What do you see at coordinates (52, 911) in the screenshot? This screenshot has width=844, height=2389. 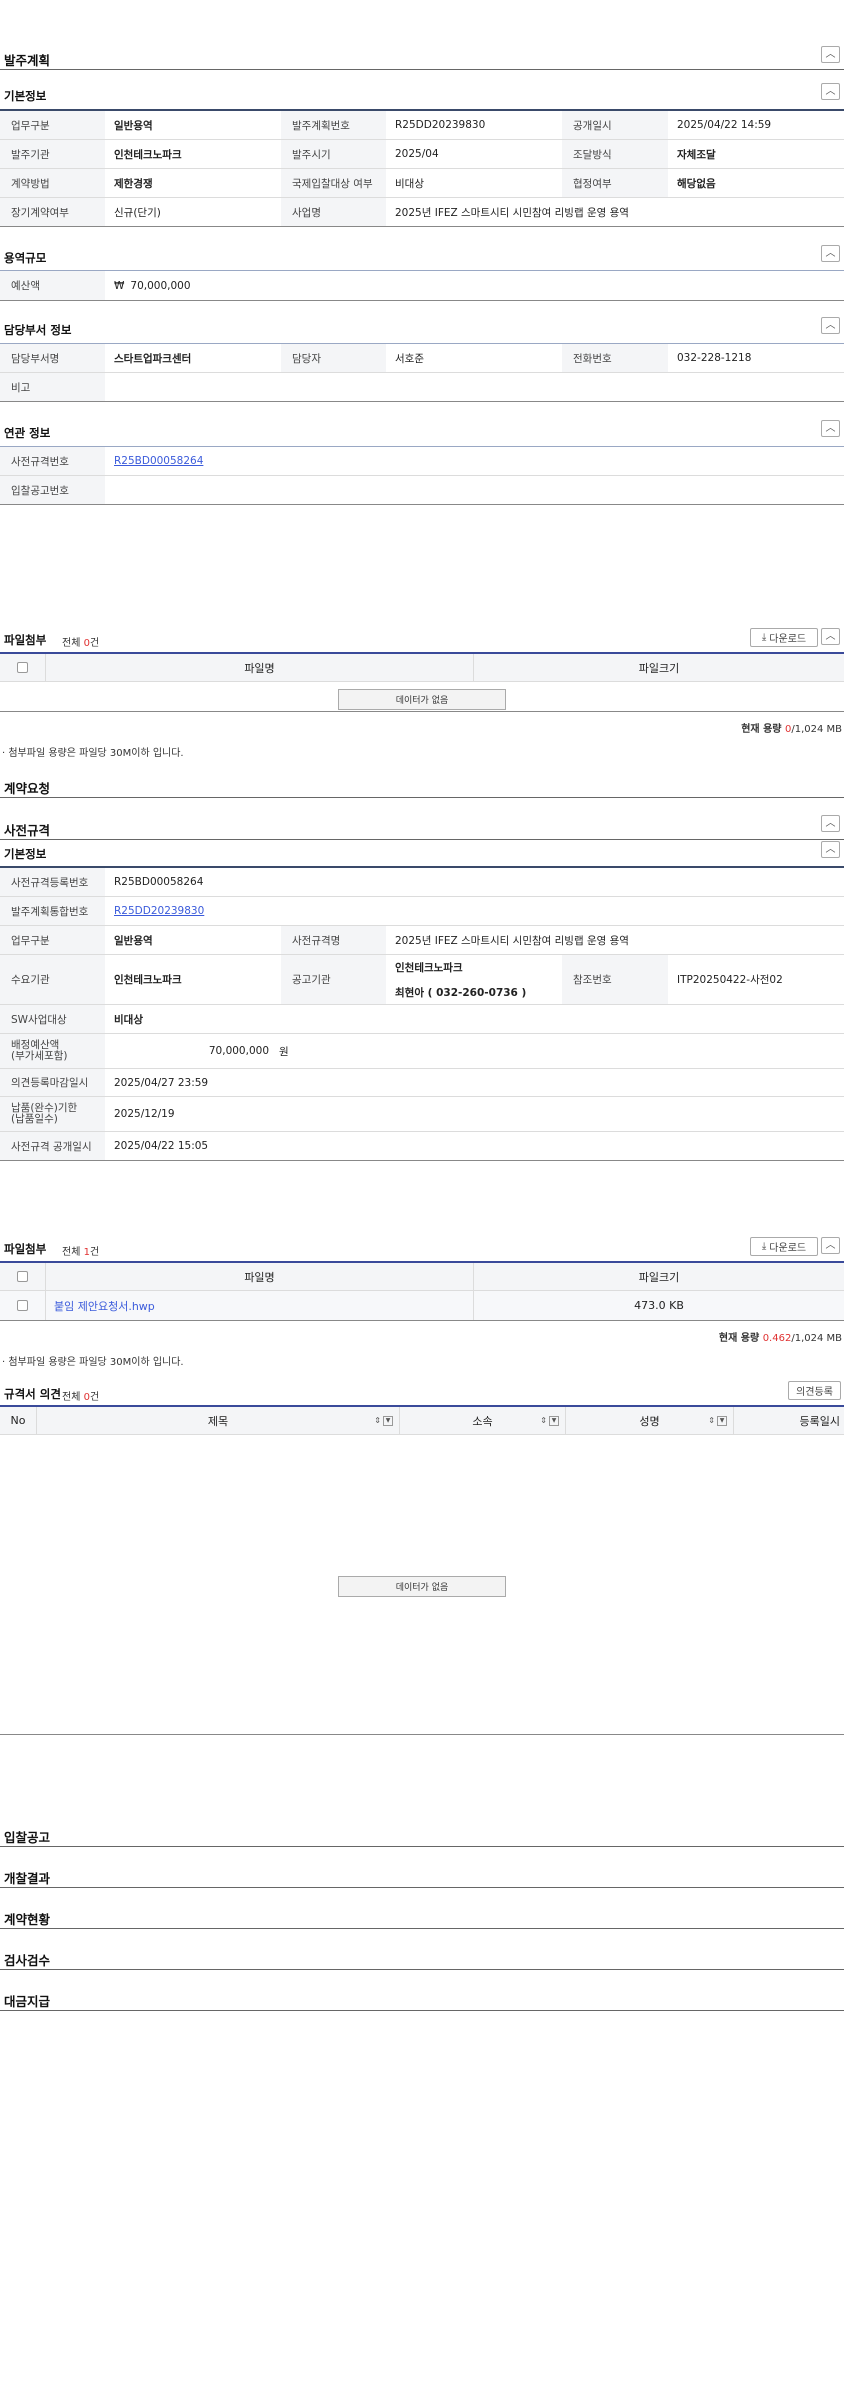 I see `label-plan-no: 발주계획통합번호` at bounding box center [52, 911].